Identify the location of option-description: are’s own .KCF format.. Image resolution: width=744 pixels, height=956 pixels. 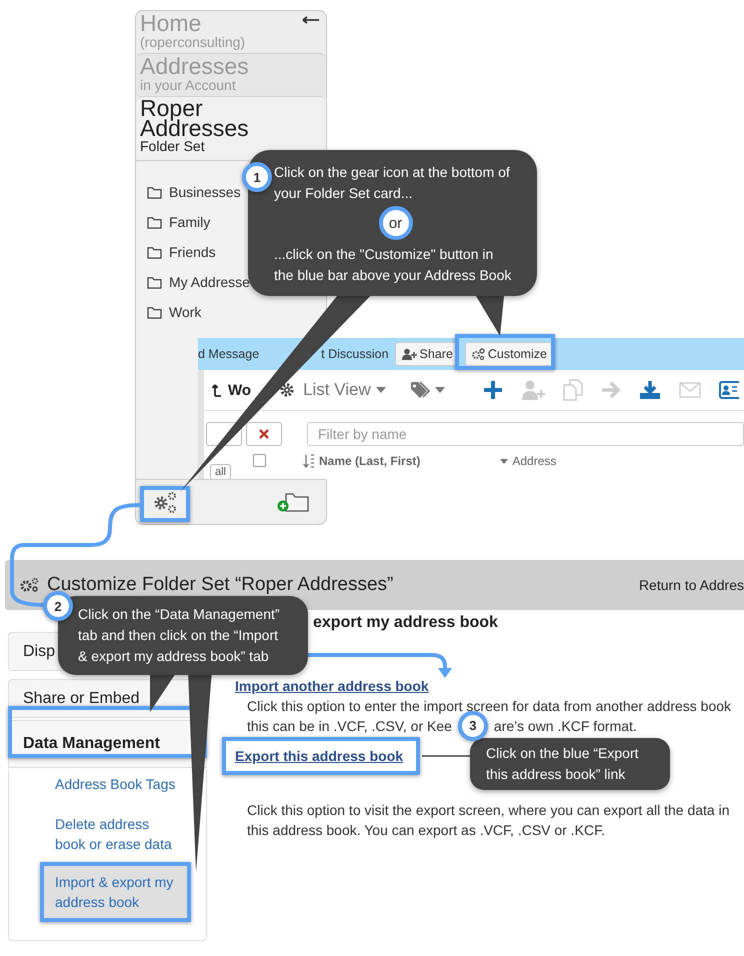
(565, 726).